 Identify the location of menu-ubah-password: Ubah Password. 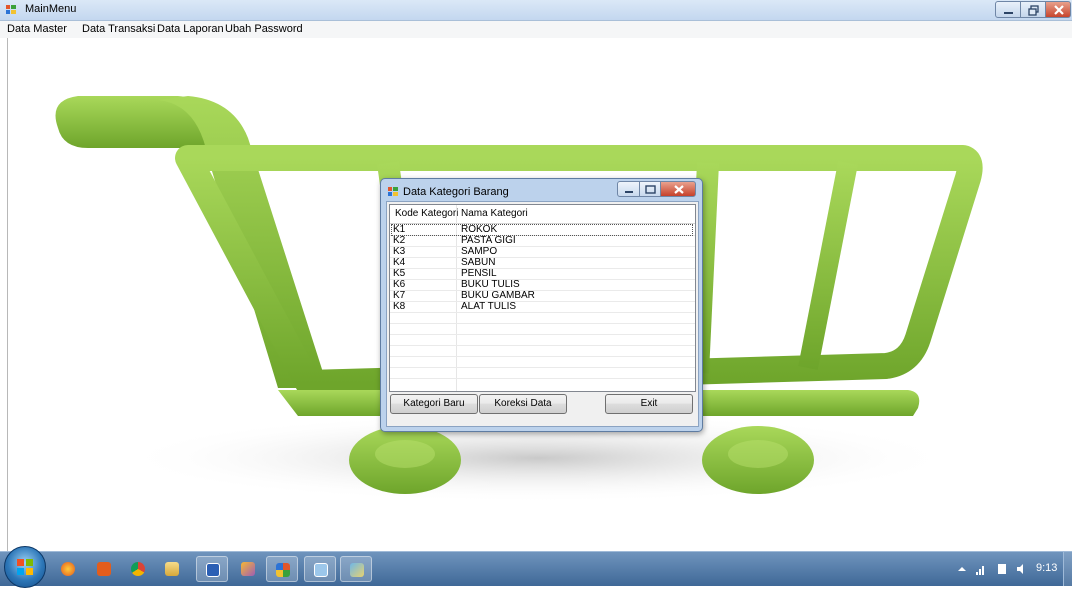
(264, 29).